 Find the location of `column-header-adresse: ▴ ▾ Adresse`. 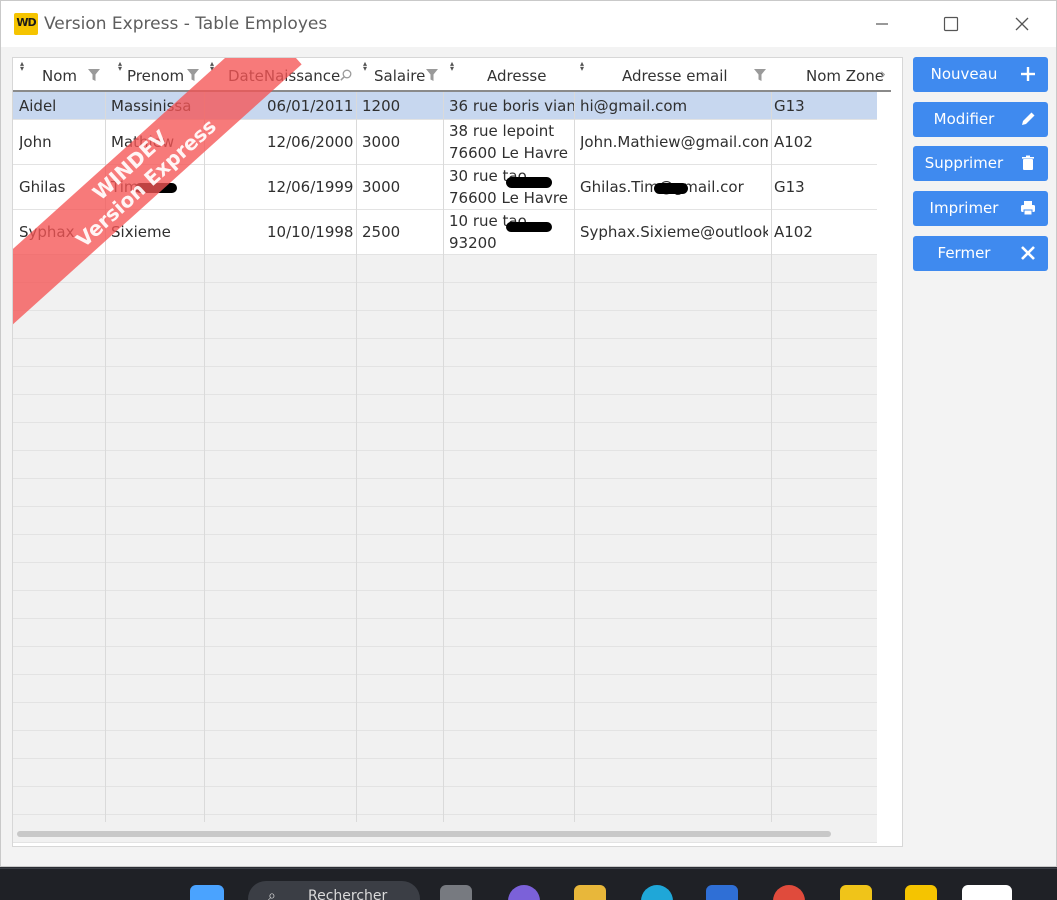

column-header-adresse: ▴ ▾ Adresse is located at coordinates (508, 74).